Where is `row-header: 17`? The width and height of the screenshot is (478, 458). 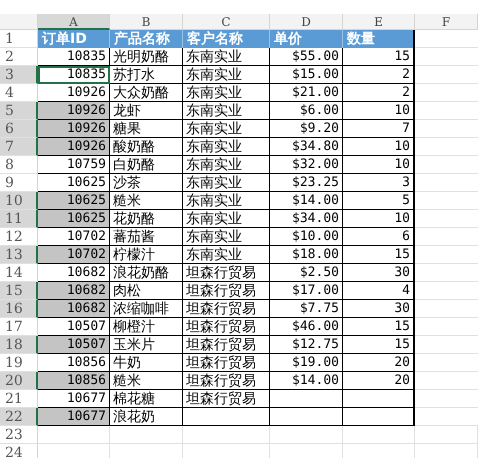
row-header: 17 is located at coordinates (19, 327).